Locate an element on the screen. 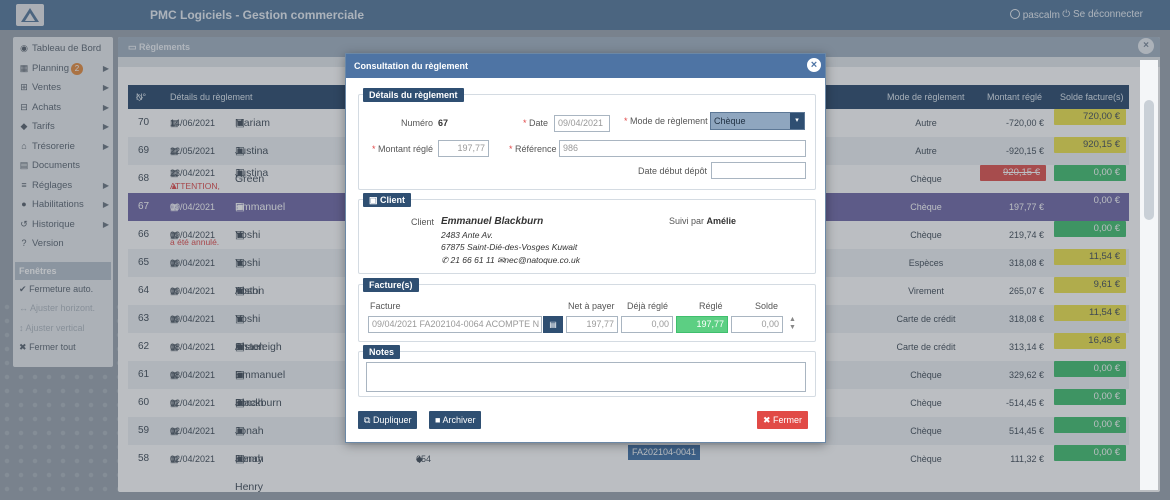 The height and width of the screenshot is (500, 1170). col-regle: Réglé is located at coordinates (711, 306).